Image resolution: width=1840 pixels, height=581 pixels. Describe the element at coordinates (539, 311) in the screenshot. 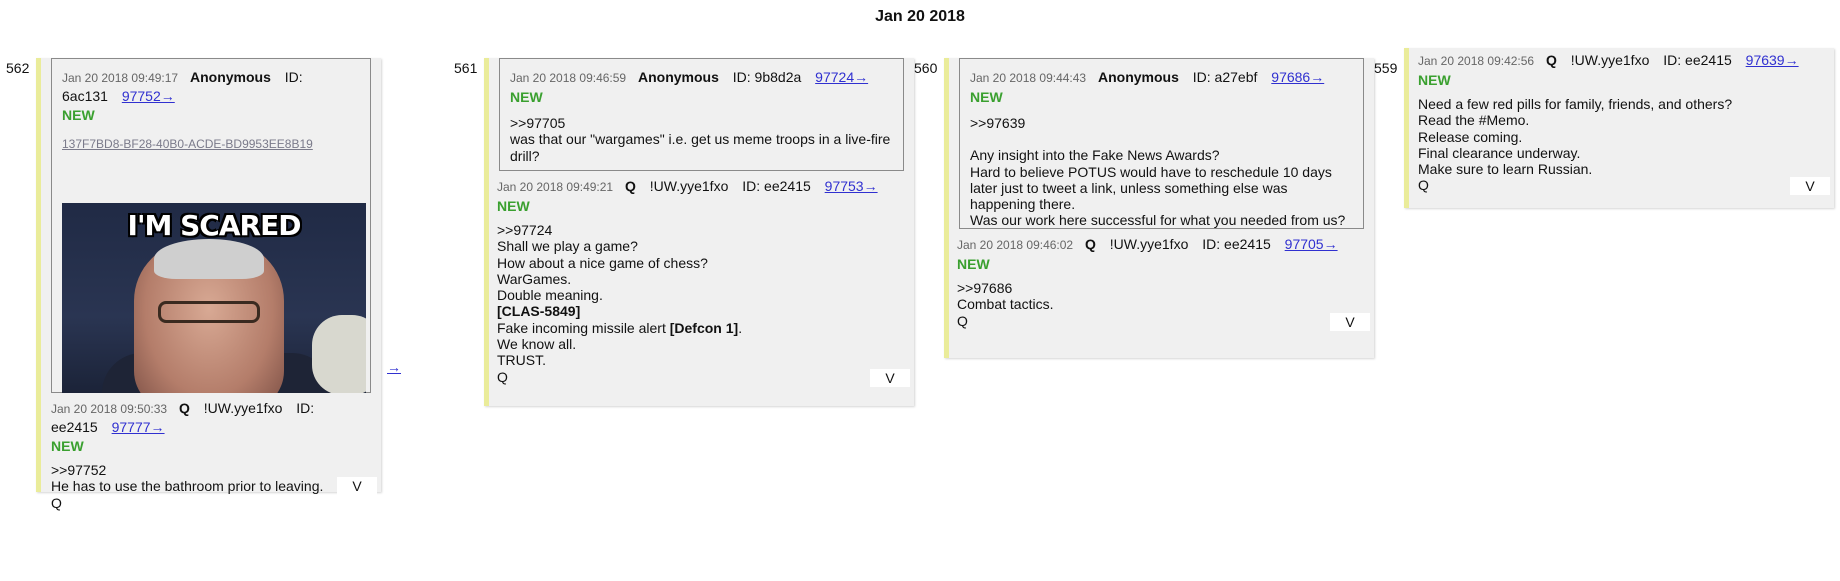

I see `clas-tag: [CLAS-5849]` at that location.